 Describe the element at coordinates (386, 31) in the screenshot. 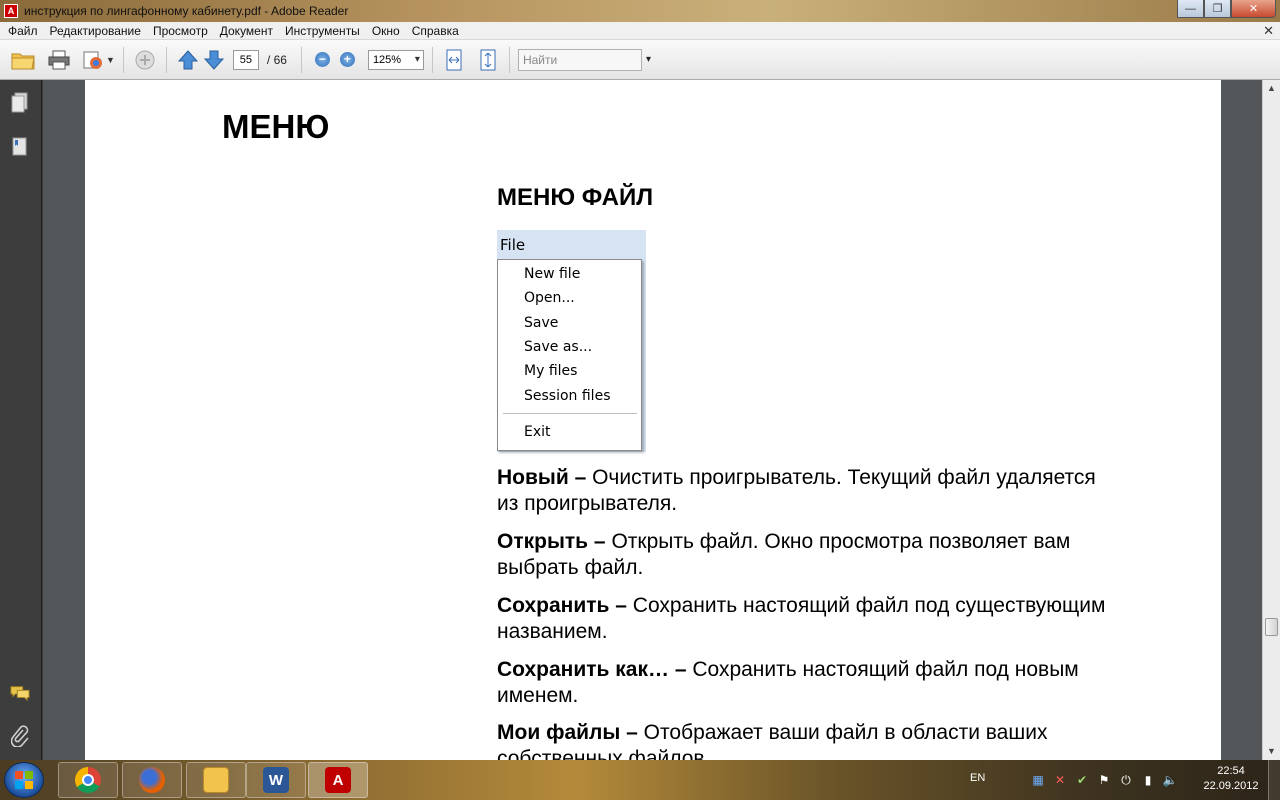

I see `menu-window: Окно` at that location.